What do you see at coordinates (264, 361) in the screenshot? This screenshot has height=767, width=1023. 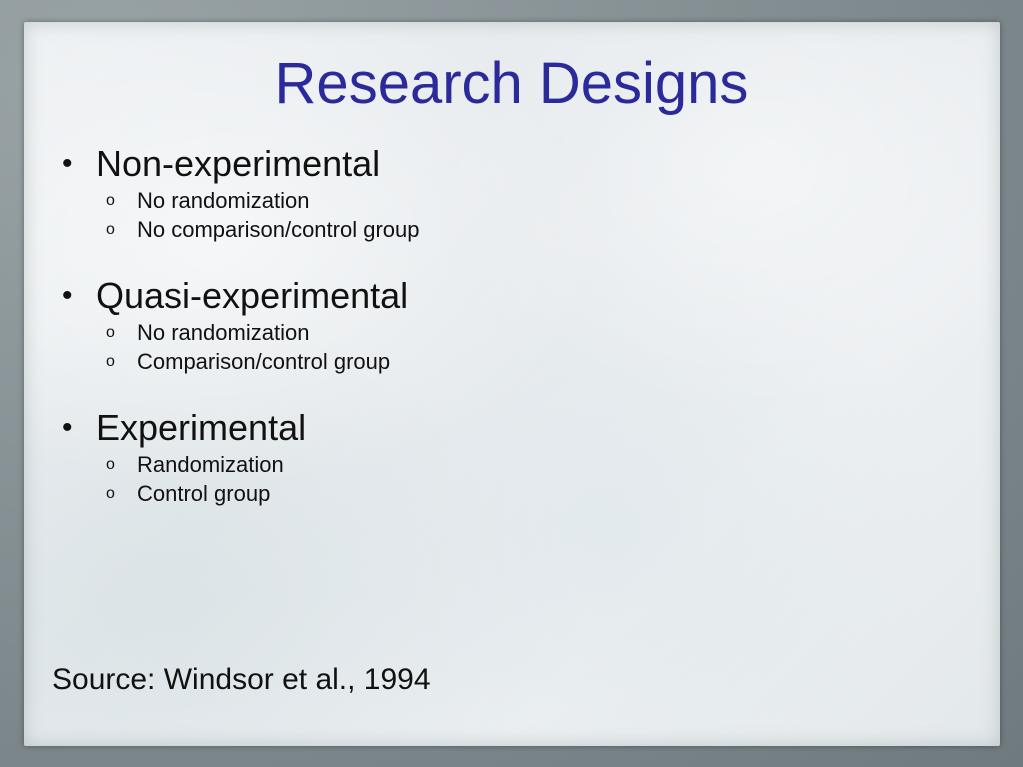 I see `sub-bullet-text: Comparison/control group` at bounding box center [264, 361].